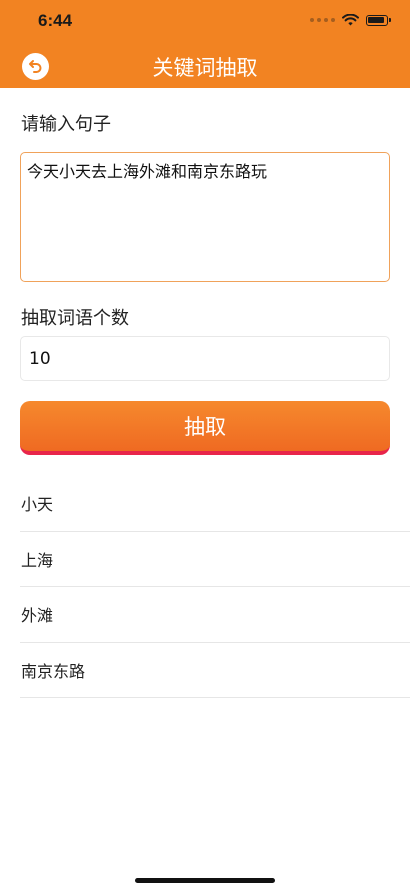 Image resolution: width=410 pixels, height=892 pixels. I want to click on battery-icon, so click(378, 20).